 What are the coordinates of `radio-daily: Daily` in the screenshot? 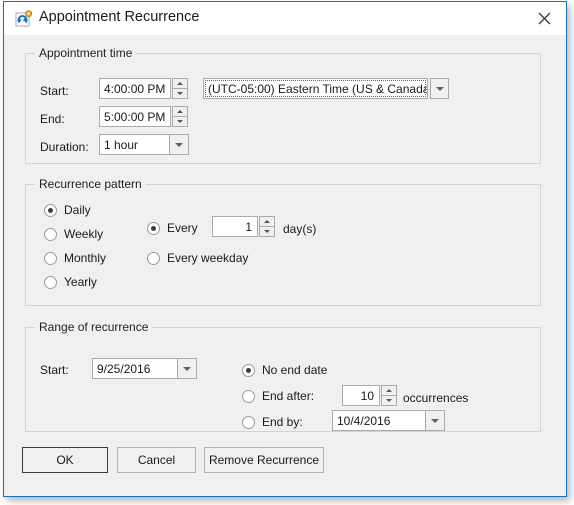 It's located at (67, 210).